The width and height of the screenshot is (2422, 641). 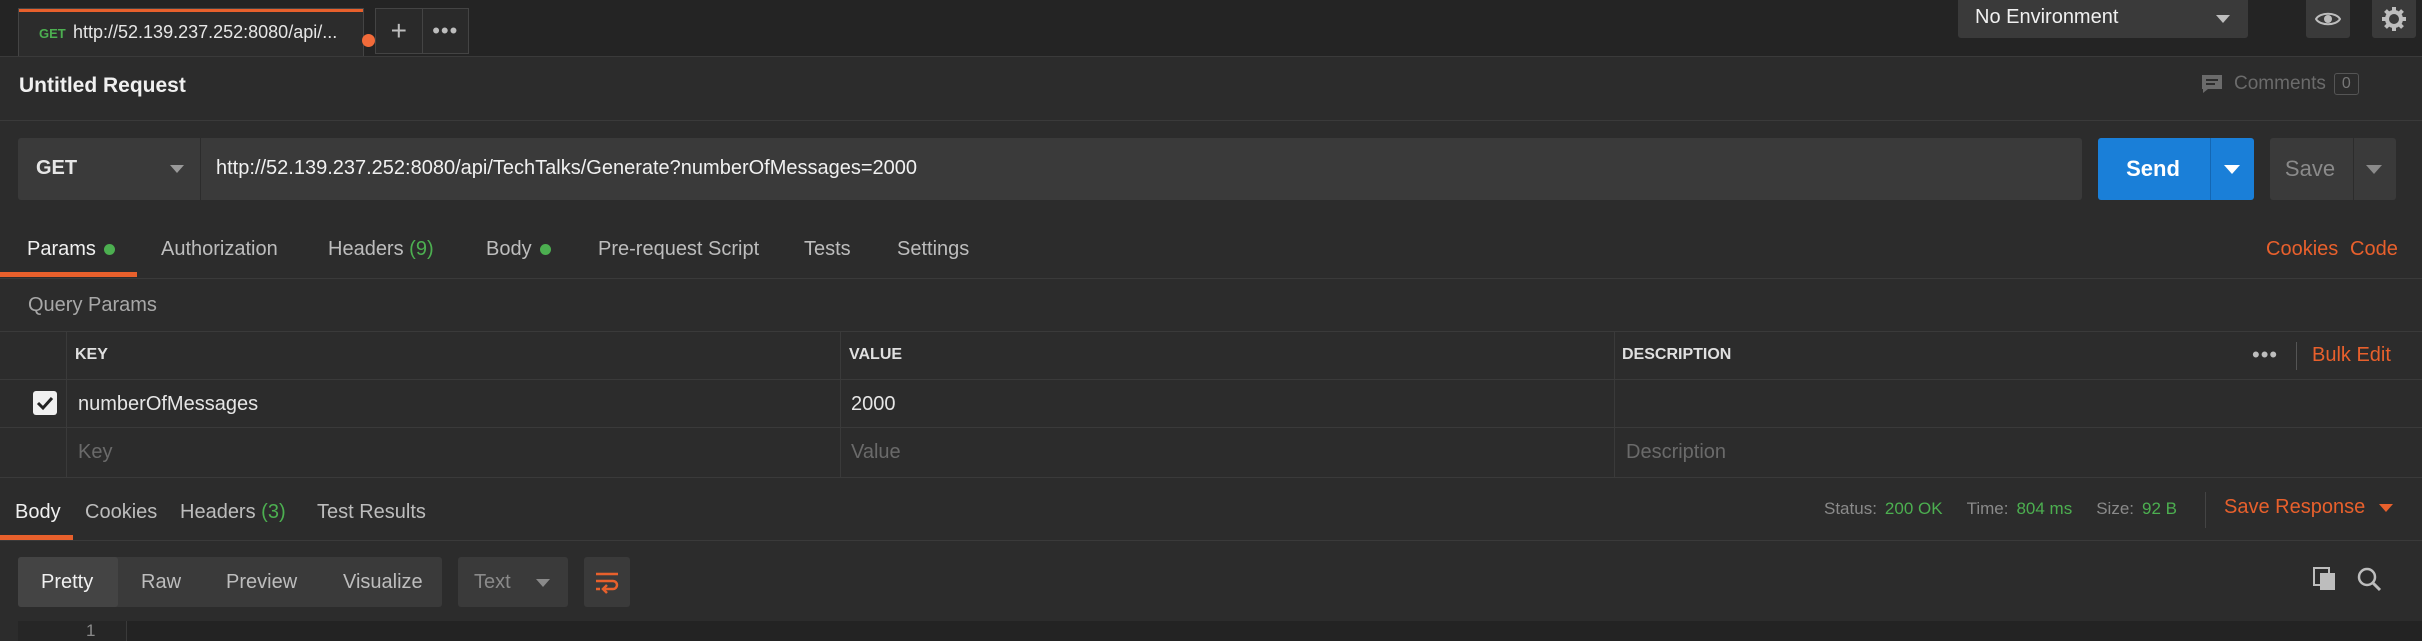 What do you see at coordinates (91, 630) in the screenshot?
I see `line-number: 1` at bounding box center [91, 630].